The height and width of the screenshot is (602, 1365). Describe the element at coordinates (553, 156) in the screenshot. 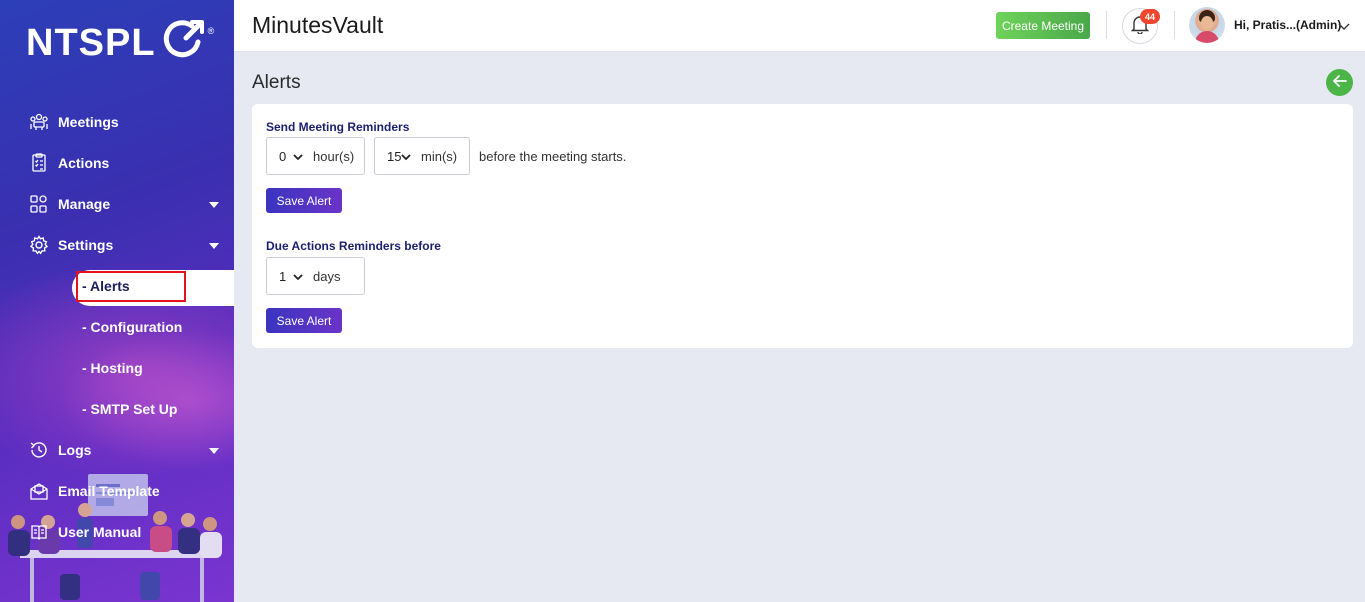

I see `reminder-suffix-text: before the meeting starts.` at that location.